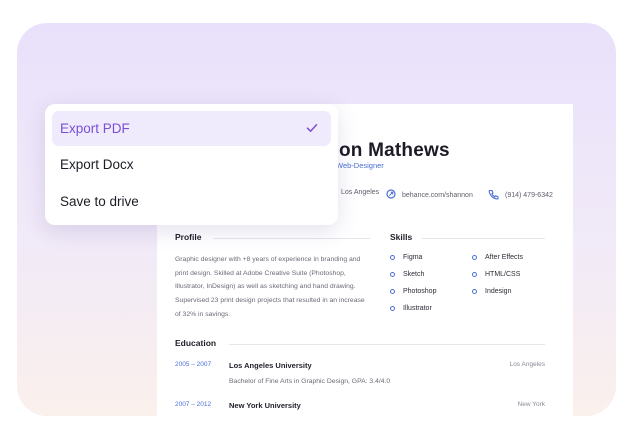  Describe the element at coordinates (196, 343) in the screenshot. I see `education-heading: Education` at that location.